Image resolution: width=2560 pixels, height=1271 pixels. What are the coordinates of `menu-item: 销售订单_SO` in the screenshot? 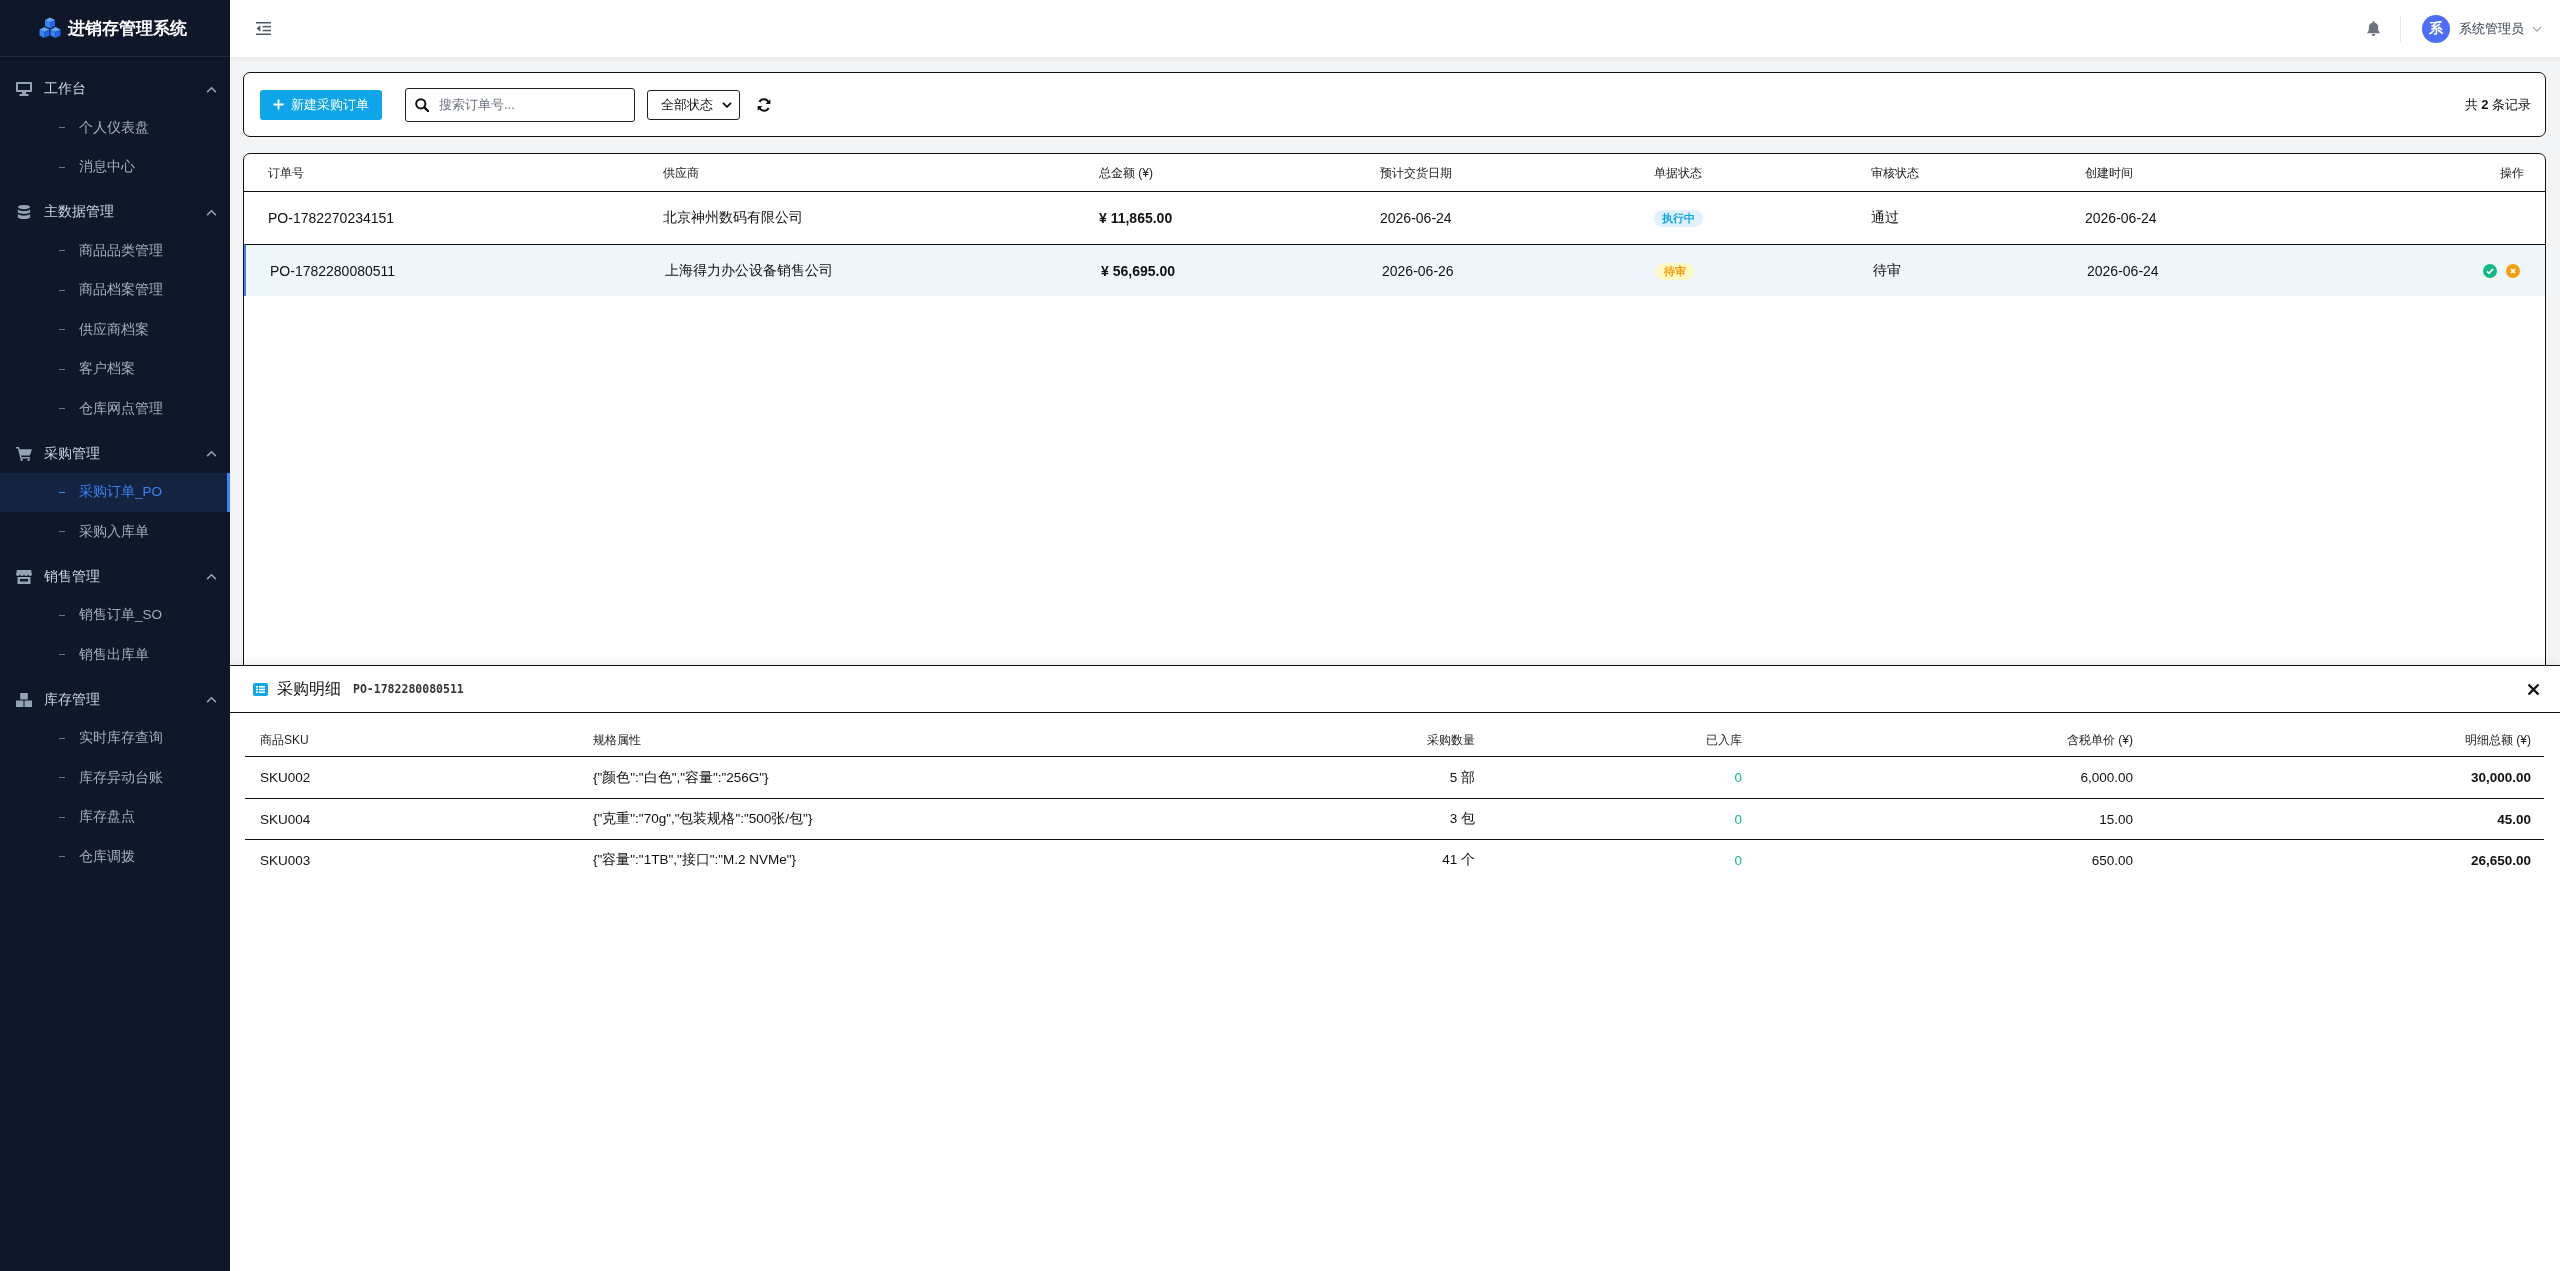 It's located at (115, 615).